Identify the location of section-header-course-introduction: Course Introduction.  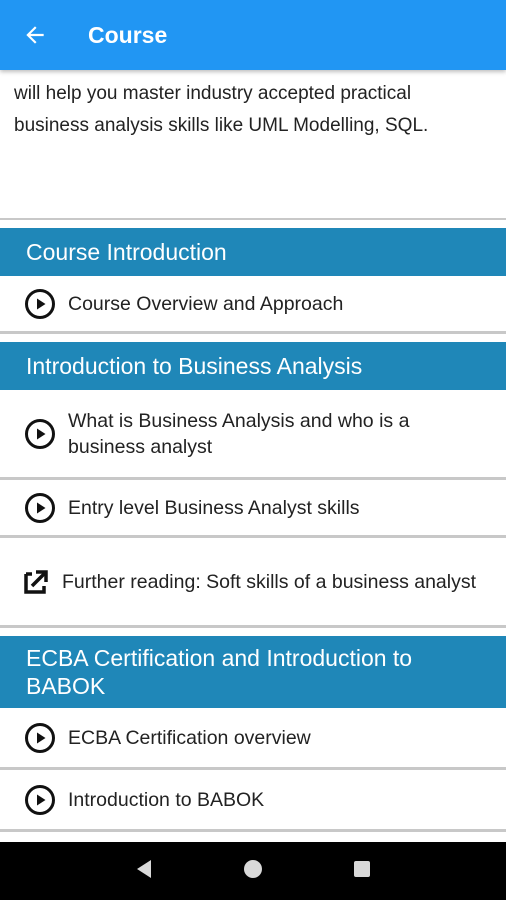
(253, 252).